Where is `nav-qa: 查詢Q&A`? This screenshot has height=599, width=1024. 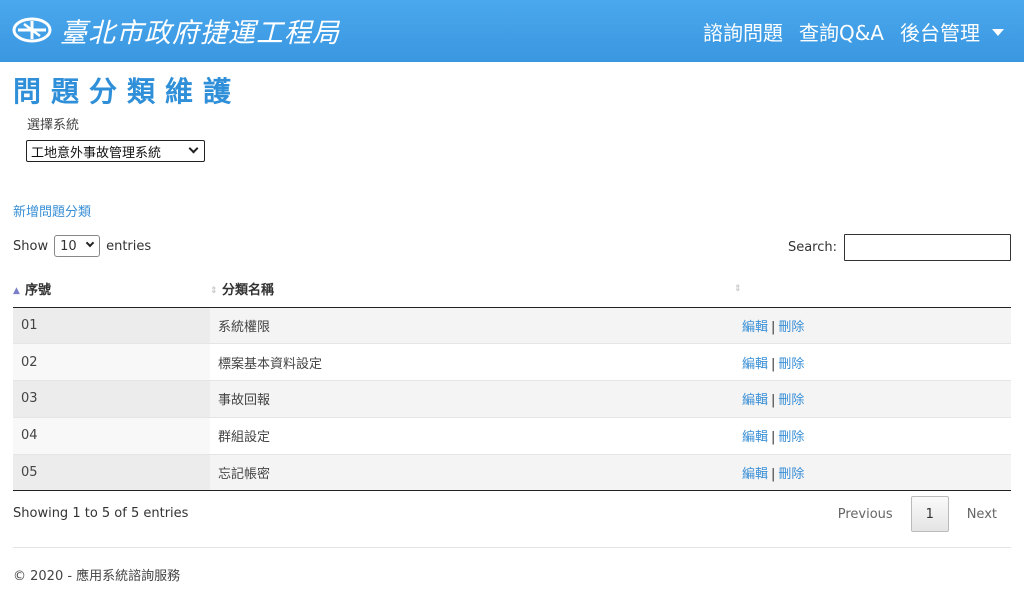
nav-qa: 查詢Q&A is located at coordinates (841, 31).